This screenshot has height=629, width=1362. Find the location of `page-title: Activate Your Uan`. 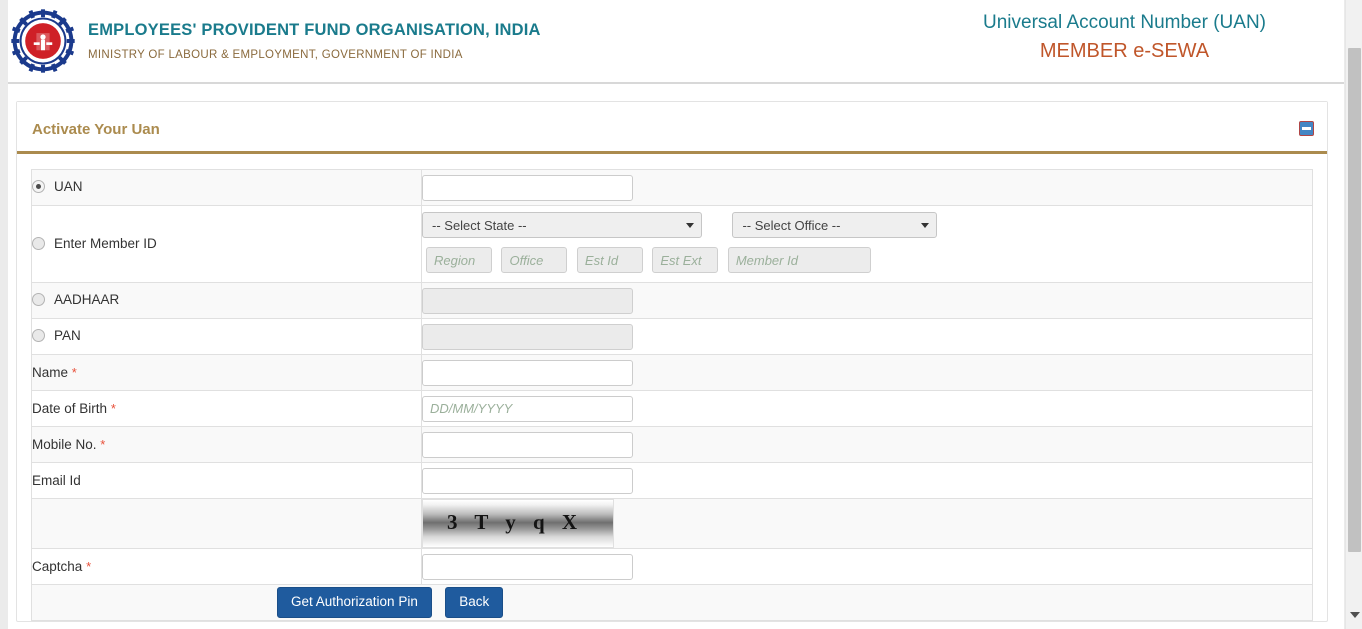

page-title: Activate Your Uan is located at coordinates (96, 129).